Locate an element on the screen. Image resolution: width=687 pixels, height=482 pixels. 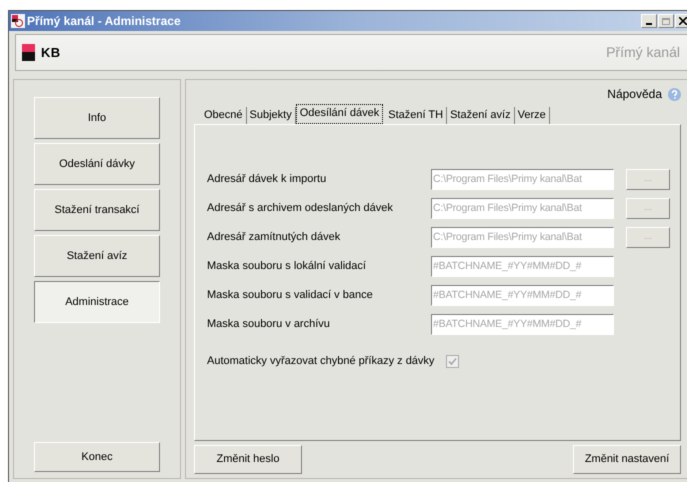
field-label: Maska souboru s validací v bance is located at coordinates (290, 295).